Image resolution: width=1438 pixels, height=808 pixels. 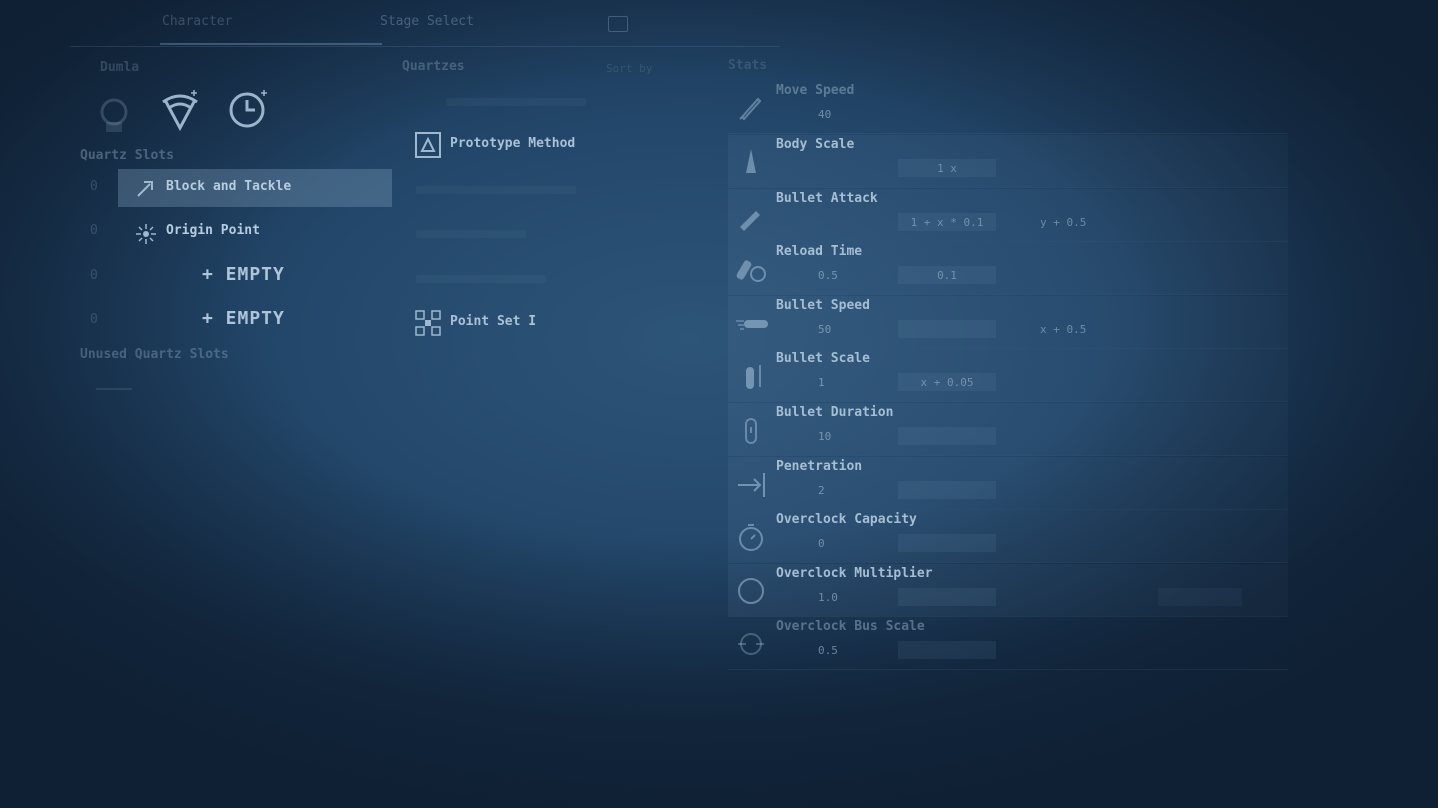 What do you see at coordinates (947, 382) in the screenshot?
I see `formula-text: x + 0.05` at bounding box center [947, 382].